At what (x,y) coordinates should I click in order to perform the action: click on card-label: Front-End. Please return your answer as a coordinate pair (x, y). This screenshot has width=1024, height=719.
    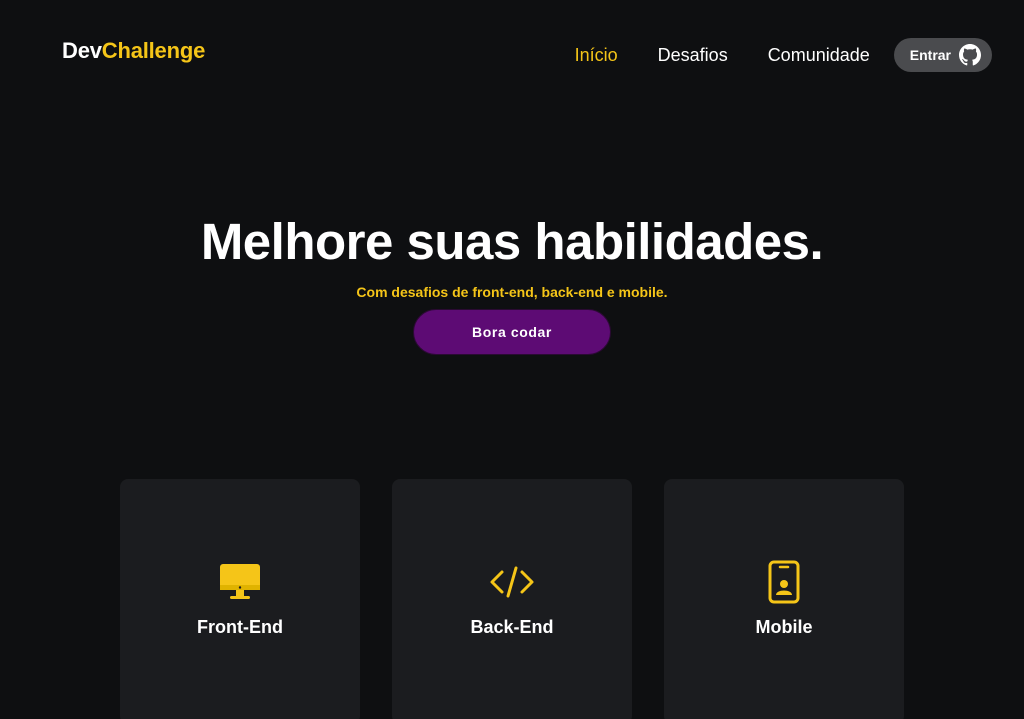
    Looking at the image, I should click on (240, 627).